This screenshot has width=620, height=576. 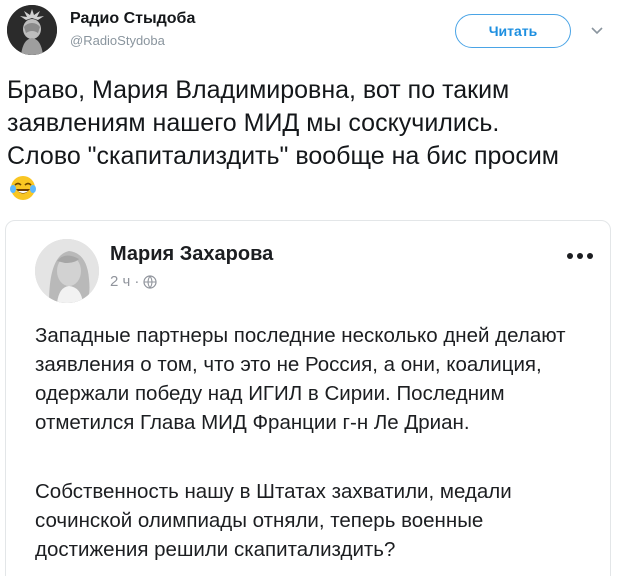 I want to click on face-with-tears-of-joy-icon, so click(x=23, y=188).